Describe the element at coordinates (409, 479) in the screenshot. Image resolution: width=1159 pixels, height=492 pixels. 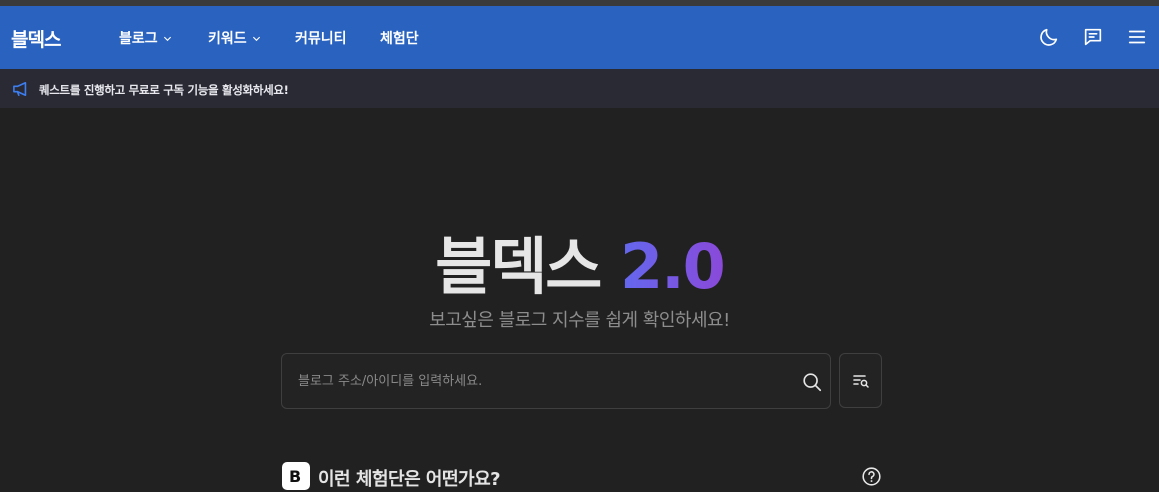
I see `section-title: 이런 체험단은 어떤가요?` at that location.